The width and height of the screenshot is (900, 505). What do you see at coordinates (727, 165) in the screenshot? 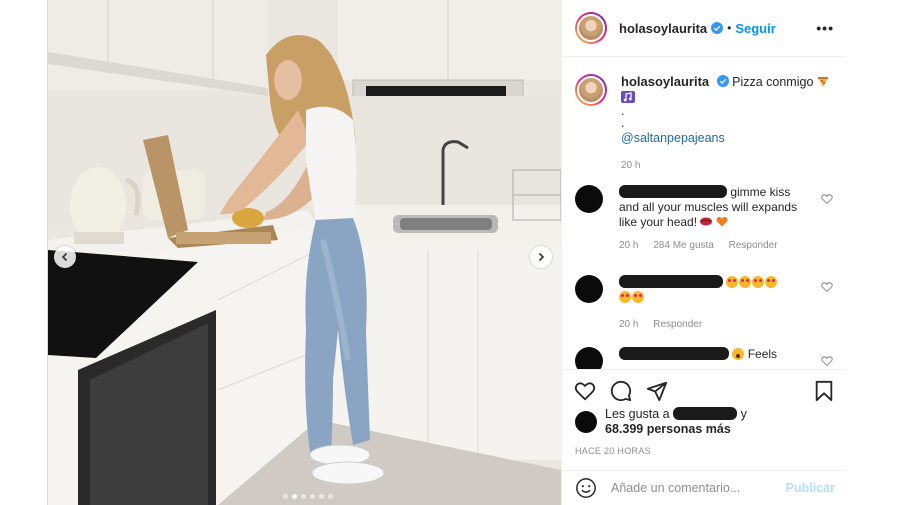
I see `caption-meta: 20 h` at bounding box center [727, 165].